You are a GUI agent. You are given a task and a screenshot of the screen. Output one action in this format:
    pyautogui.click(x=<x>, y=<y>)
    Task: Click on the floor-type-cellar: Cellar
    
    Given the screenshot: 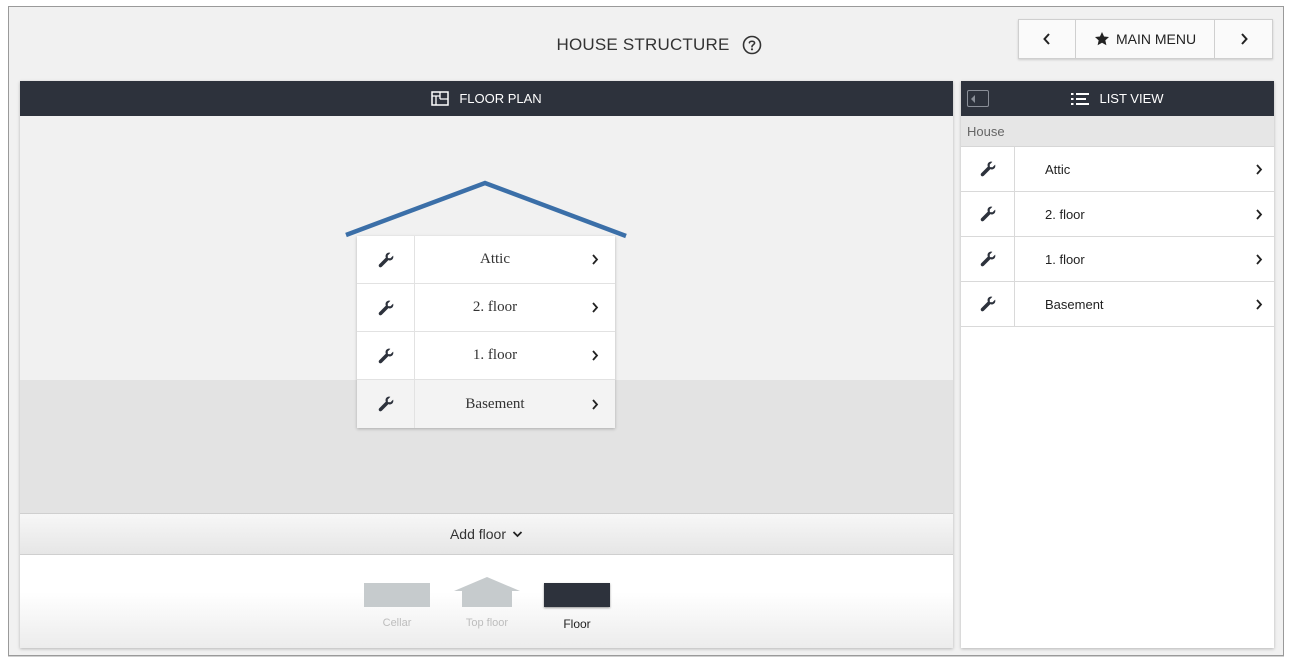 What is the action you would take?
    pyautogui.click(x=397, y=606)
    